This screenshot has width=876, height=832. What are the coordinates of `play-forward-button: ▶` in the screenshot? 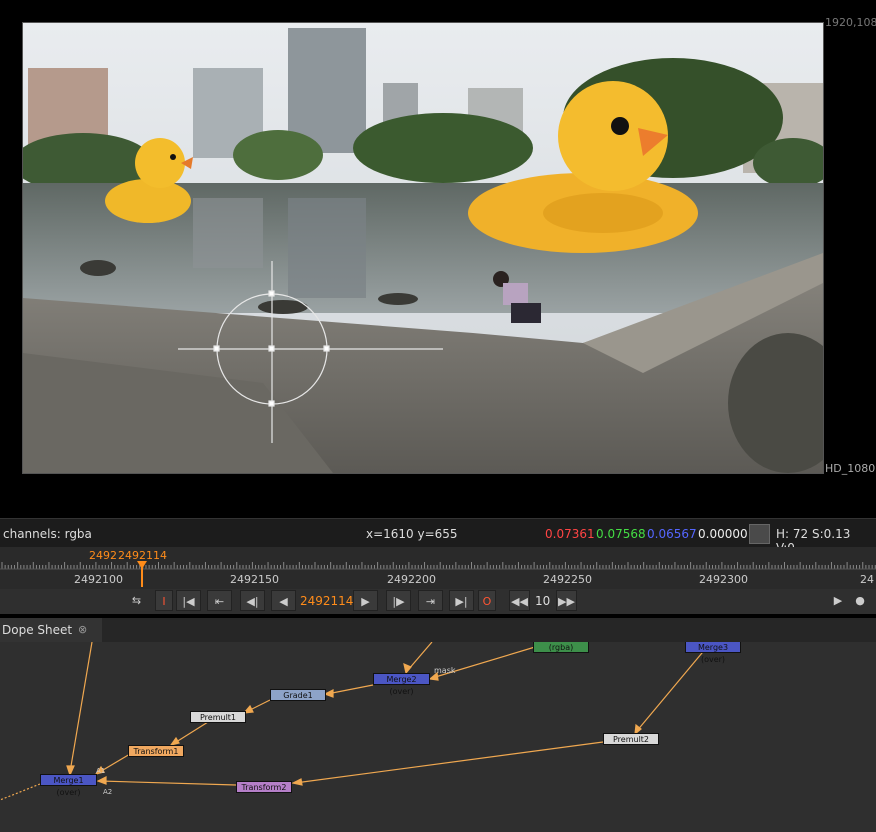 It's located at (365, 600).